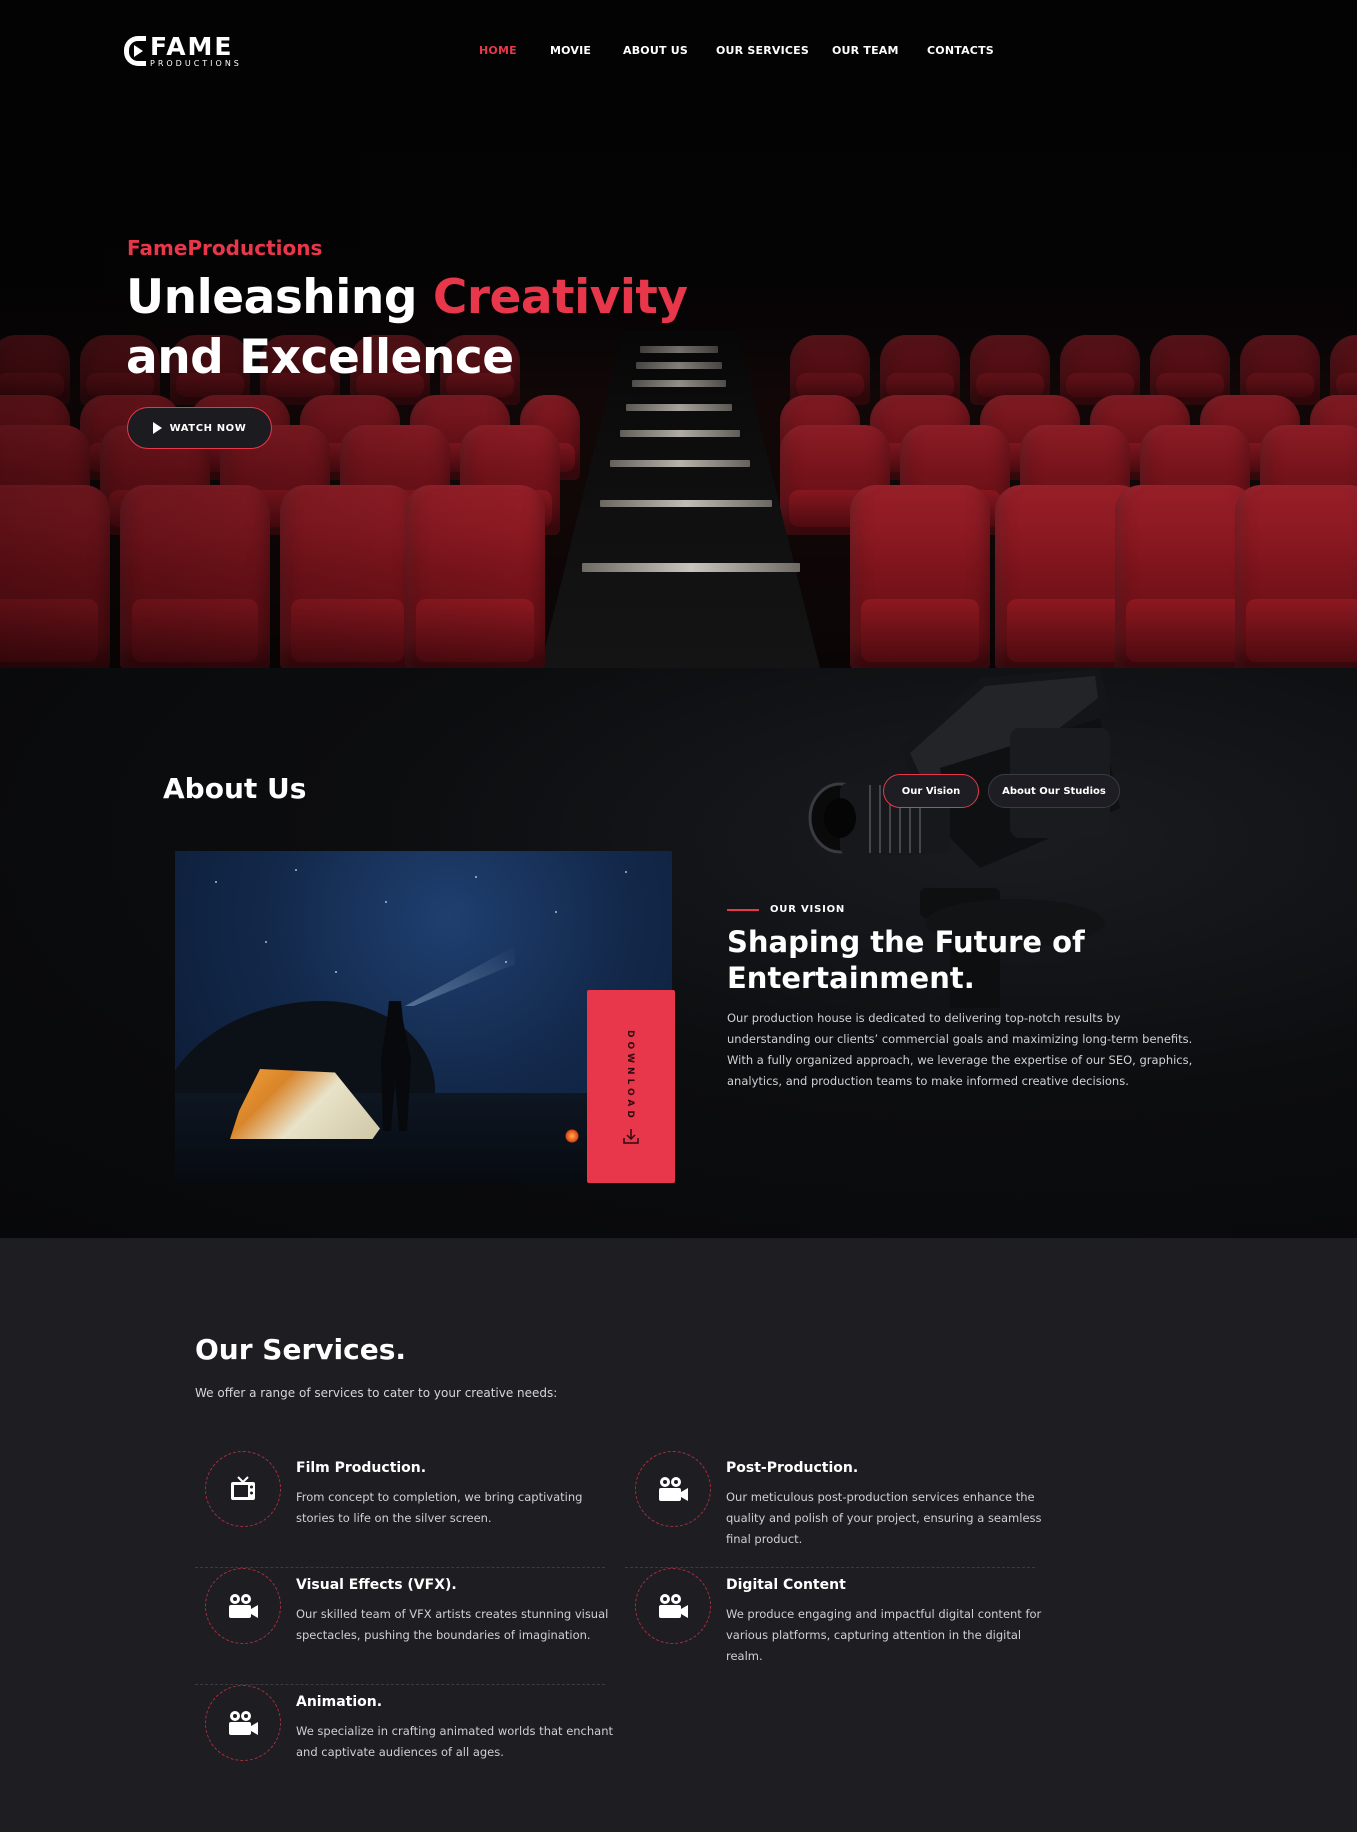 The height and width of the screenshot is (1832, 1357). What do you see at coordinates (631, 1136) in the screenshot?
I see `download-icon` at bounding box center [631, 1136].